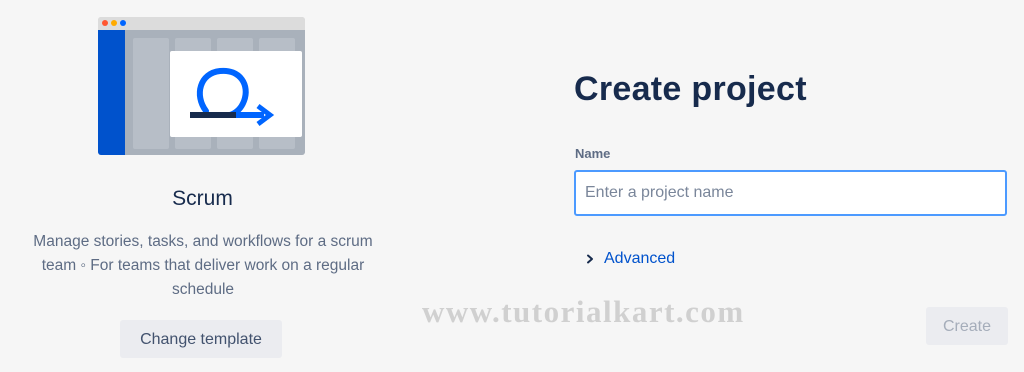  What do you see at coordinates (151, 93) in the screenshot?
I see `board-column` at bounding box center [151, 93].